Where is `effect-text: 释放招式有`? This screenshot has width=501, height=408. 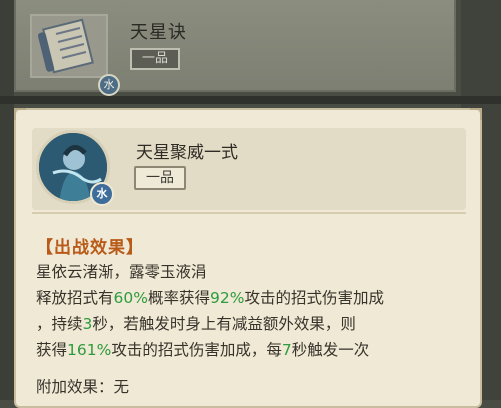
effect-text: 释放招式有 is located at coordinates (75, 298).